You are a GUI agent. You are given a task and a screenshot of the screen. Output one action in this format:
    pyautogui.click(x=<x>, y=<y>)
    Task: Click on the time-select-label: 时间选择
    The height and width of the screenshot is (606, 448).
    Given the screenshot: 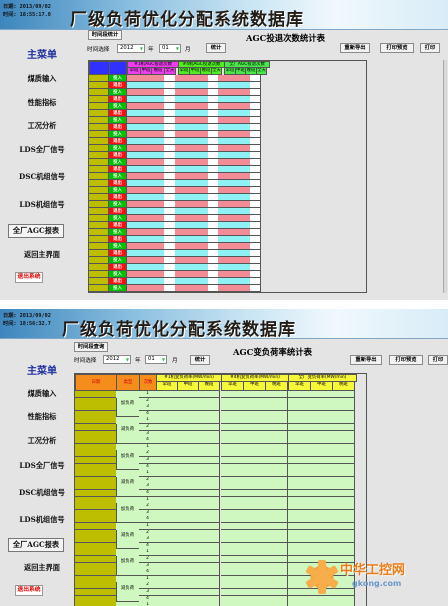 What is the action you would take?
    pyautogui.click(x=85, y=361)
    